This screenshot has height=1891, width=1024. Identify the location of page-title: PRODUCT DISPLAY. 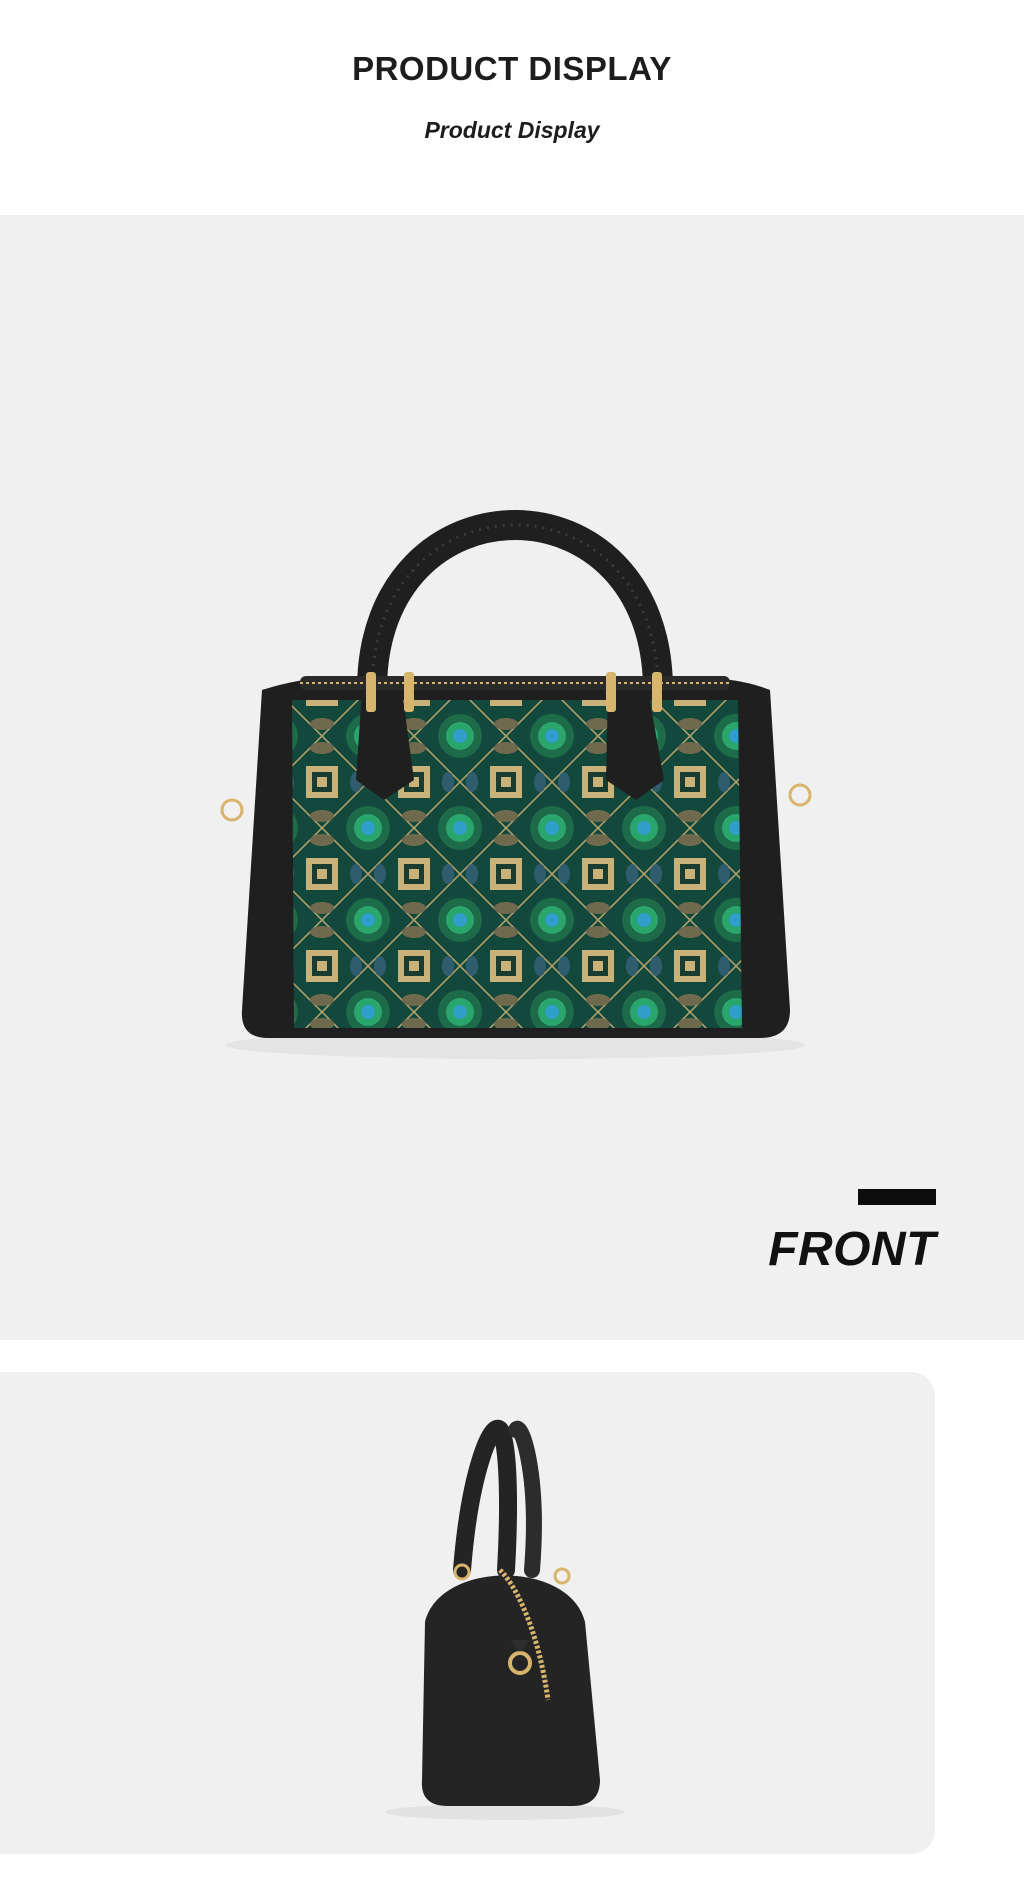
(512, 68).